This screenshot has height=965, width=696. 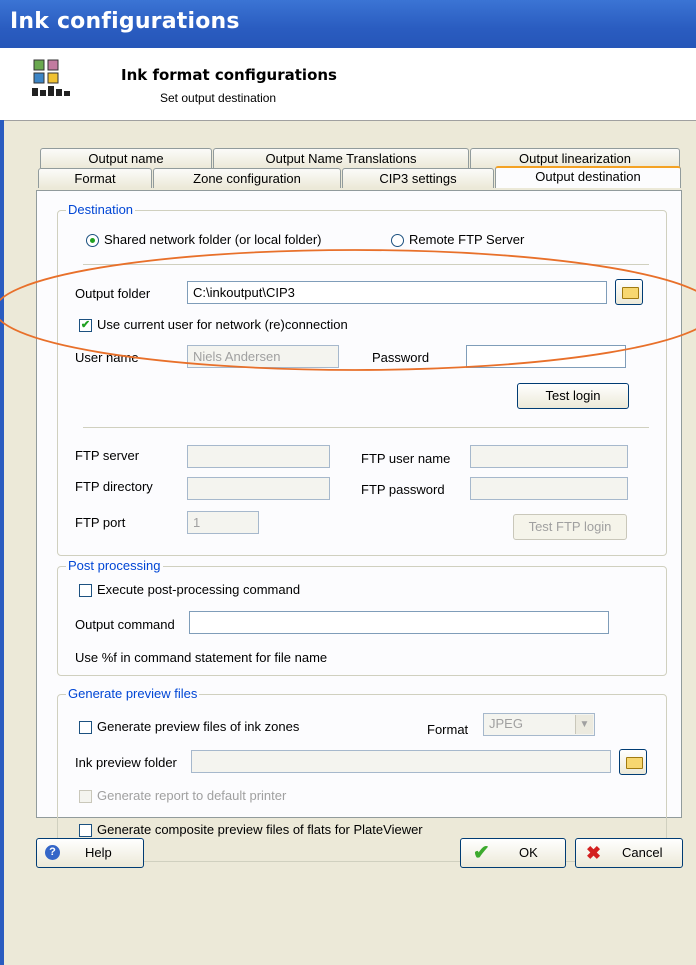 I want to click on header-title: Ink format configurations, so click(x=229, y=75).